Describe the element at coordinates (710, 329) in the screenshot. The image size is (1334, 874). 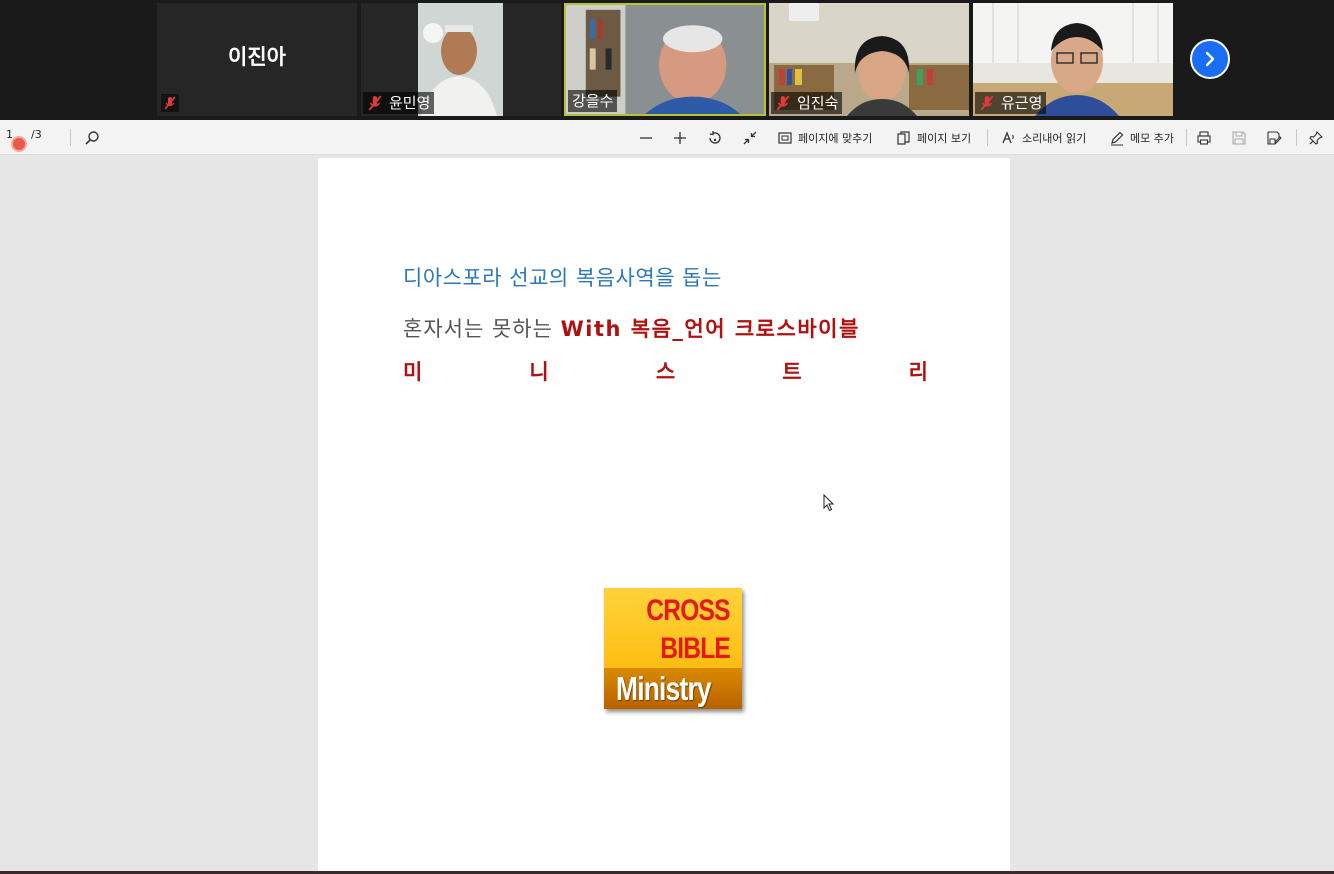
I see `doc-heading-emphasis: With 복음_언어 크로스바이블` at that location.